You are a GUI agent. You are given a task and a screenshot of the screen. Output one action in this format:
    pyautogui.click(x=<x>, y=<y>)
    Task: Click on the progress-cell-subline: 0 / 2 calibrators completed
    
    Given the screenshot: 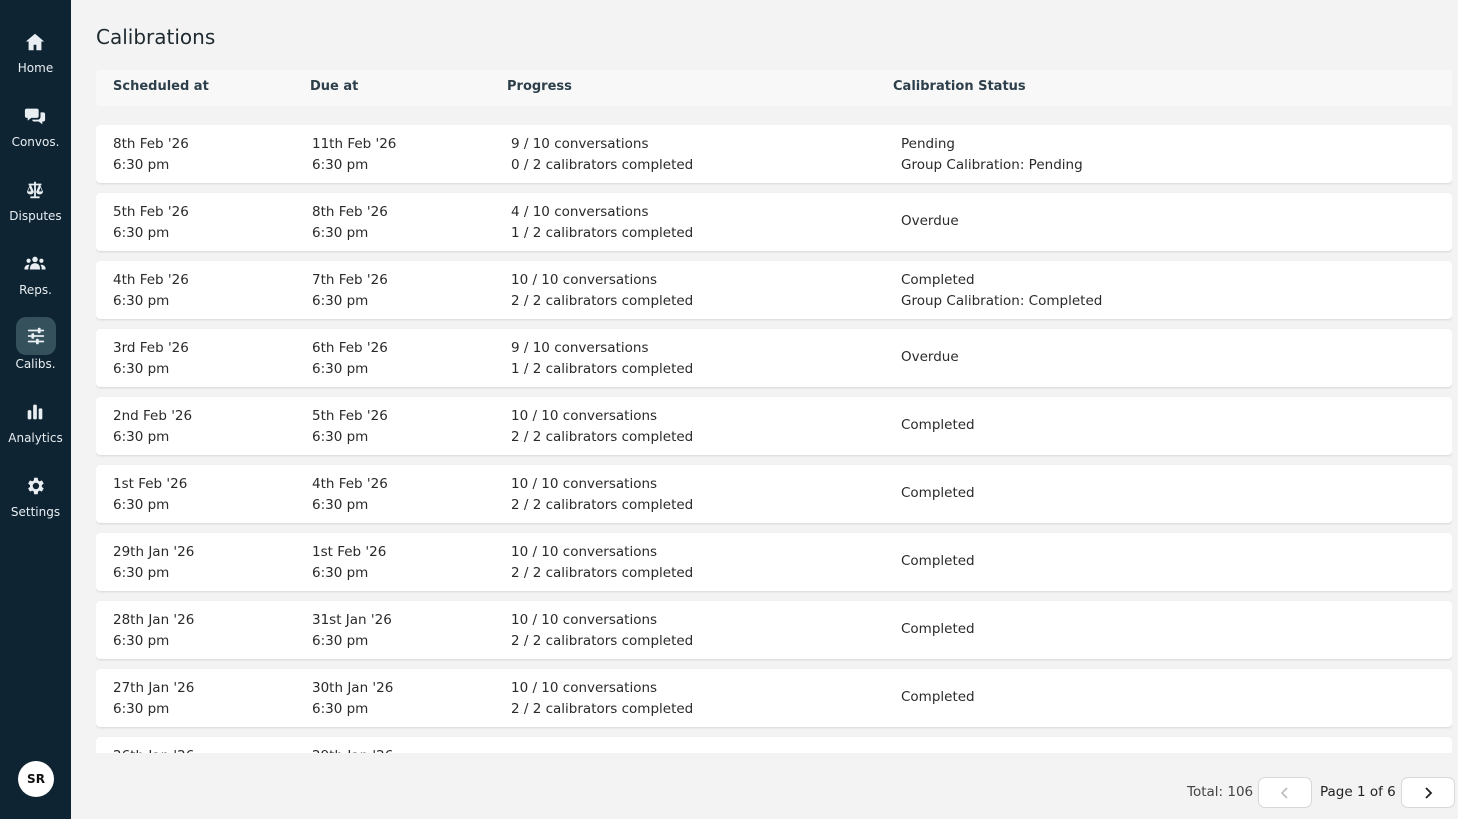 What is the action you would take?
    pyautogui.click(x=602, y=165)
    